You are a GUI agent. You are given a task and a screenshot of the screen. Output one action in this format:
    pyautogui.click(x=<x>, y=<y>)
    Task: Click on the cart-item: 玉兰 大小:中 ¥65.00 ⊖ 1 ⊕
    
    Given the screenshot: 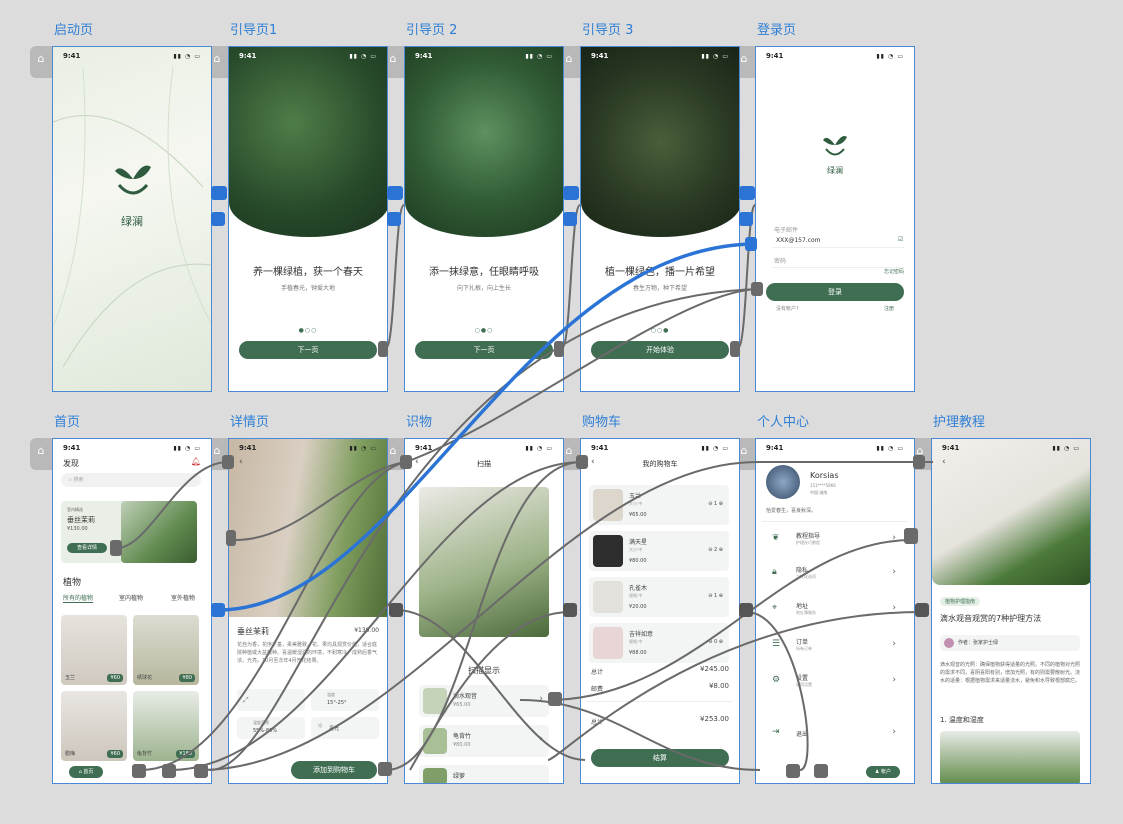 What is the action you would take?
    pyautogui.click(x=659, y=505)
    